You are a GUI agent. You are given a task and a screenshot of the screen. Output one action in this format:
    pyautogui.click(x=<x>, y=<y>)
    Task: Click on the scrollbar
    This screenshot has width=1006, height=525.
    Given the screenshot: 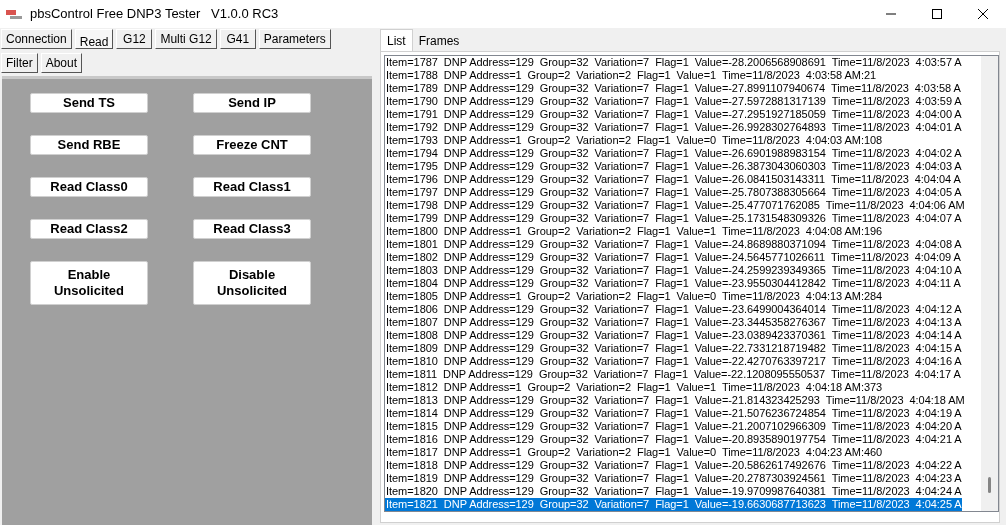 What is the action you would take?
    pyautogui.click(x=989, y=283)
    